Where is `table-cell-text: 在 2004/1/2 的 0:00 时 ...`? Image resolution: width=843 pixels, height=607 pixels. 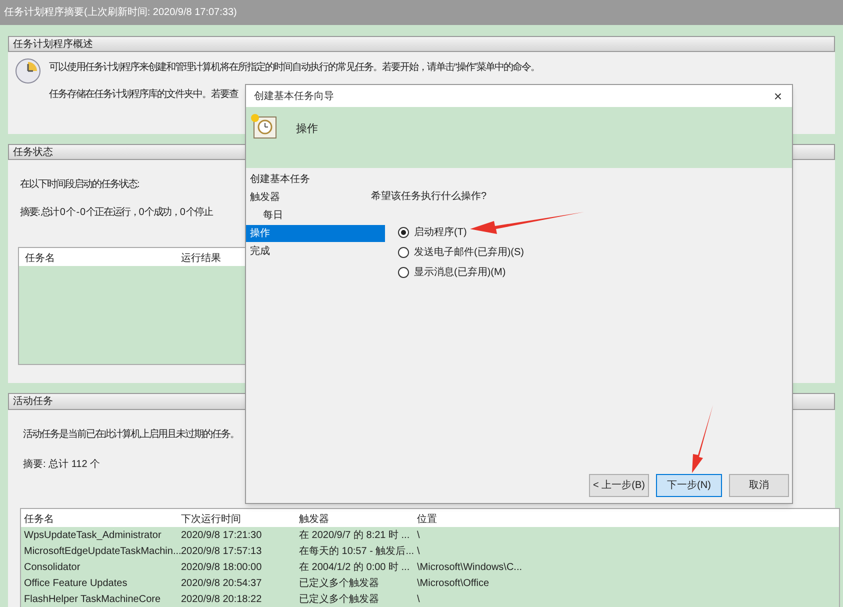
table-cell-text: 在 2004/1/2 的 0:00 时 ... is located at coordinates (354, 567).